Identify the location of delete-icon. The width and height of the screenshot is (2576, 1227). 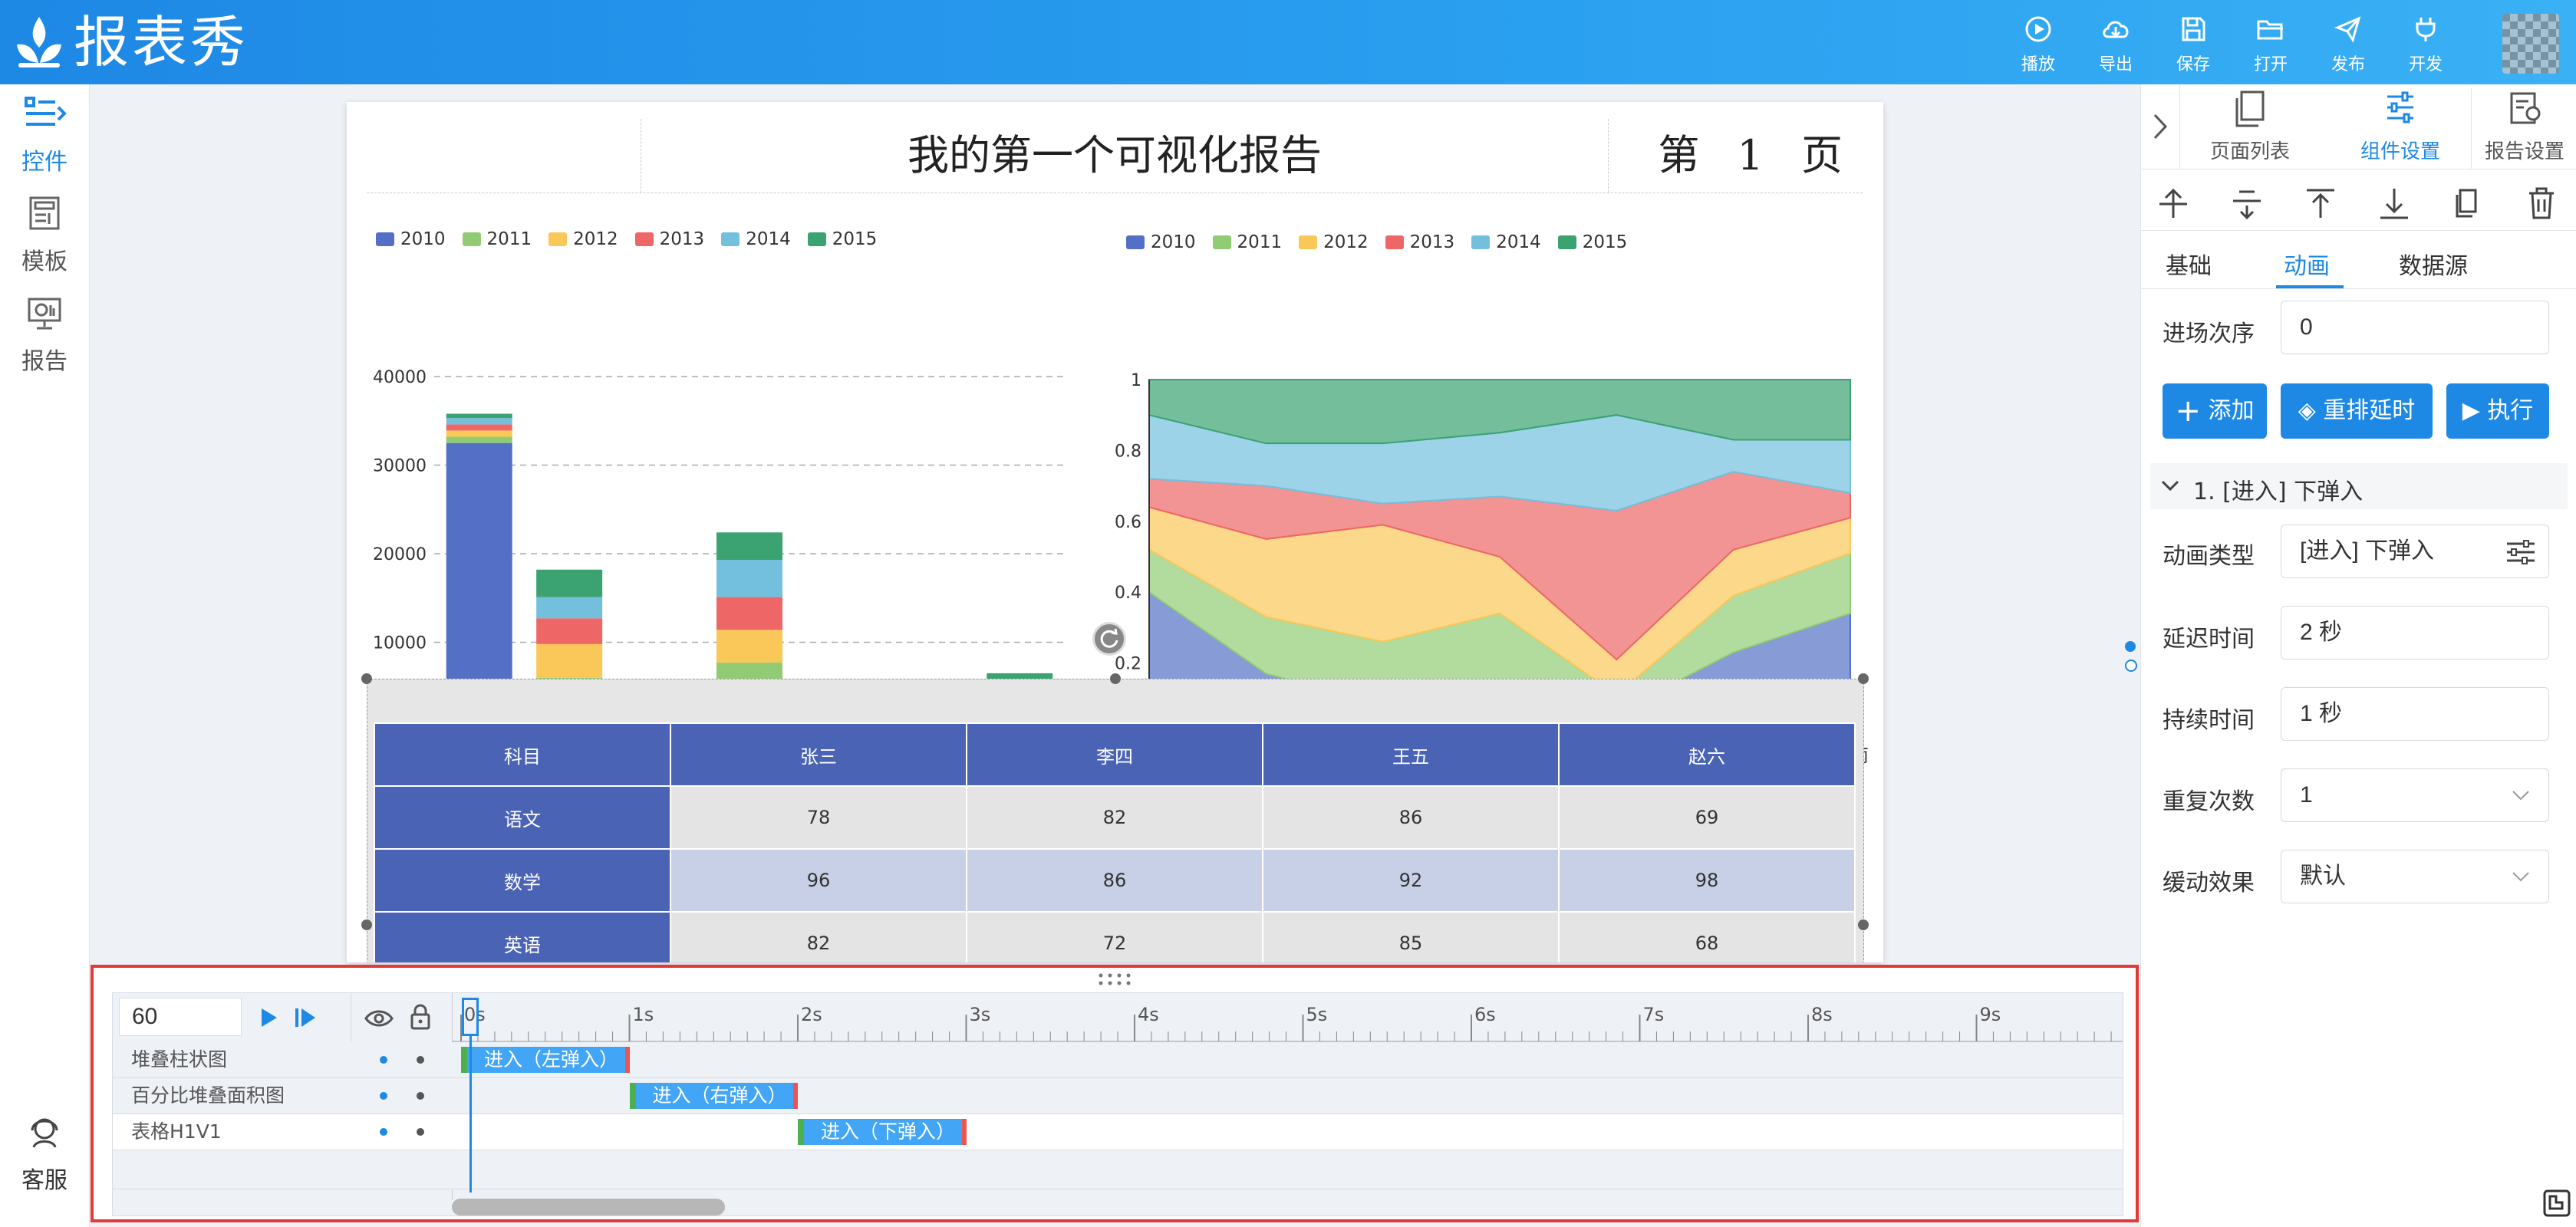
(2541, 203).